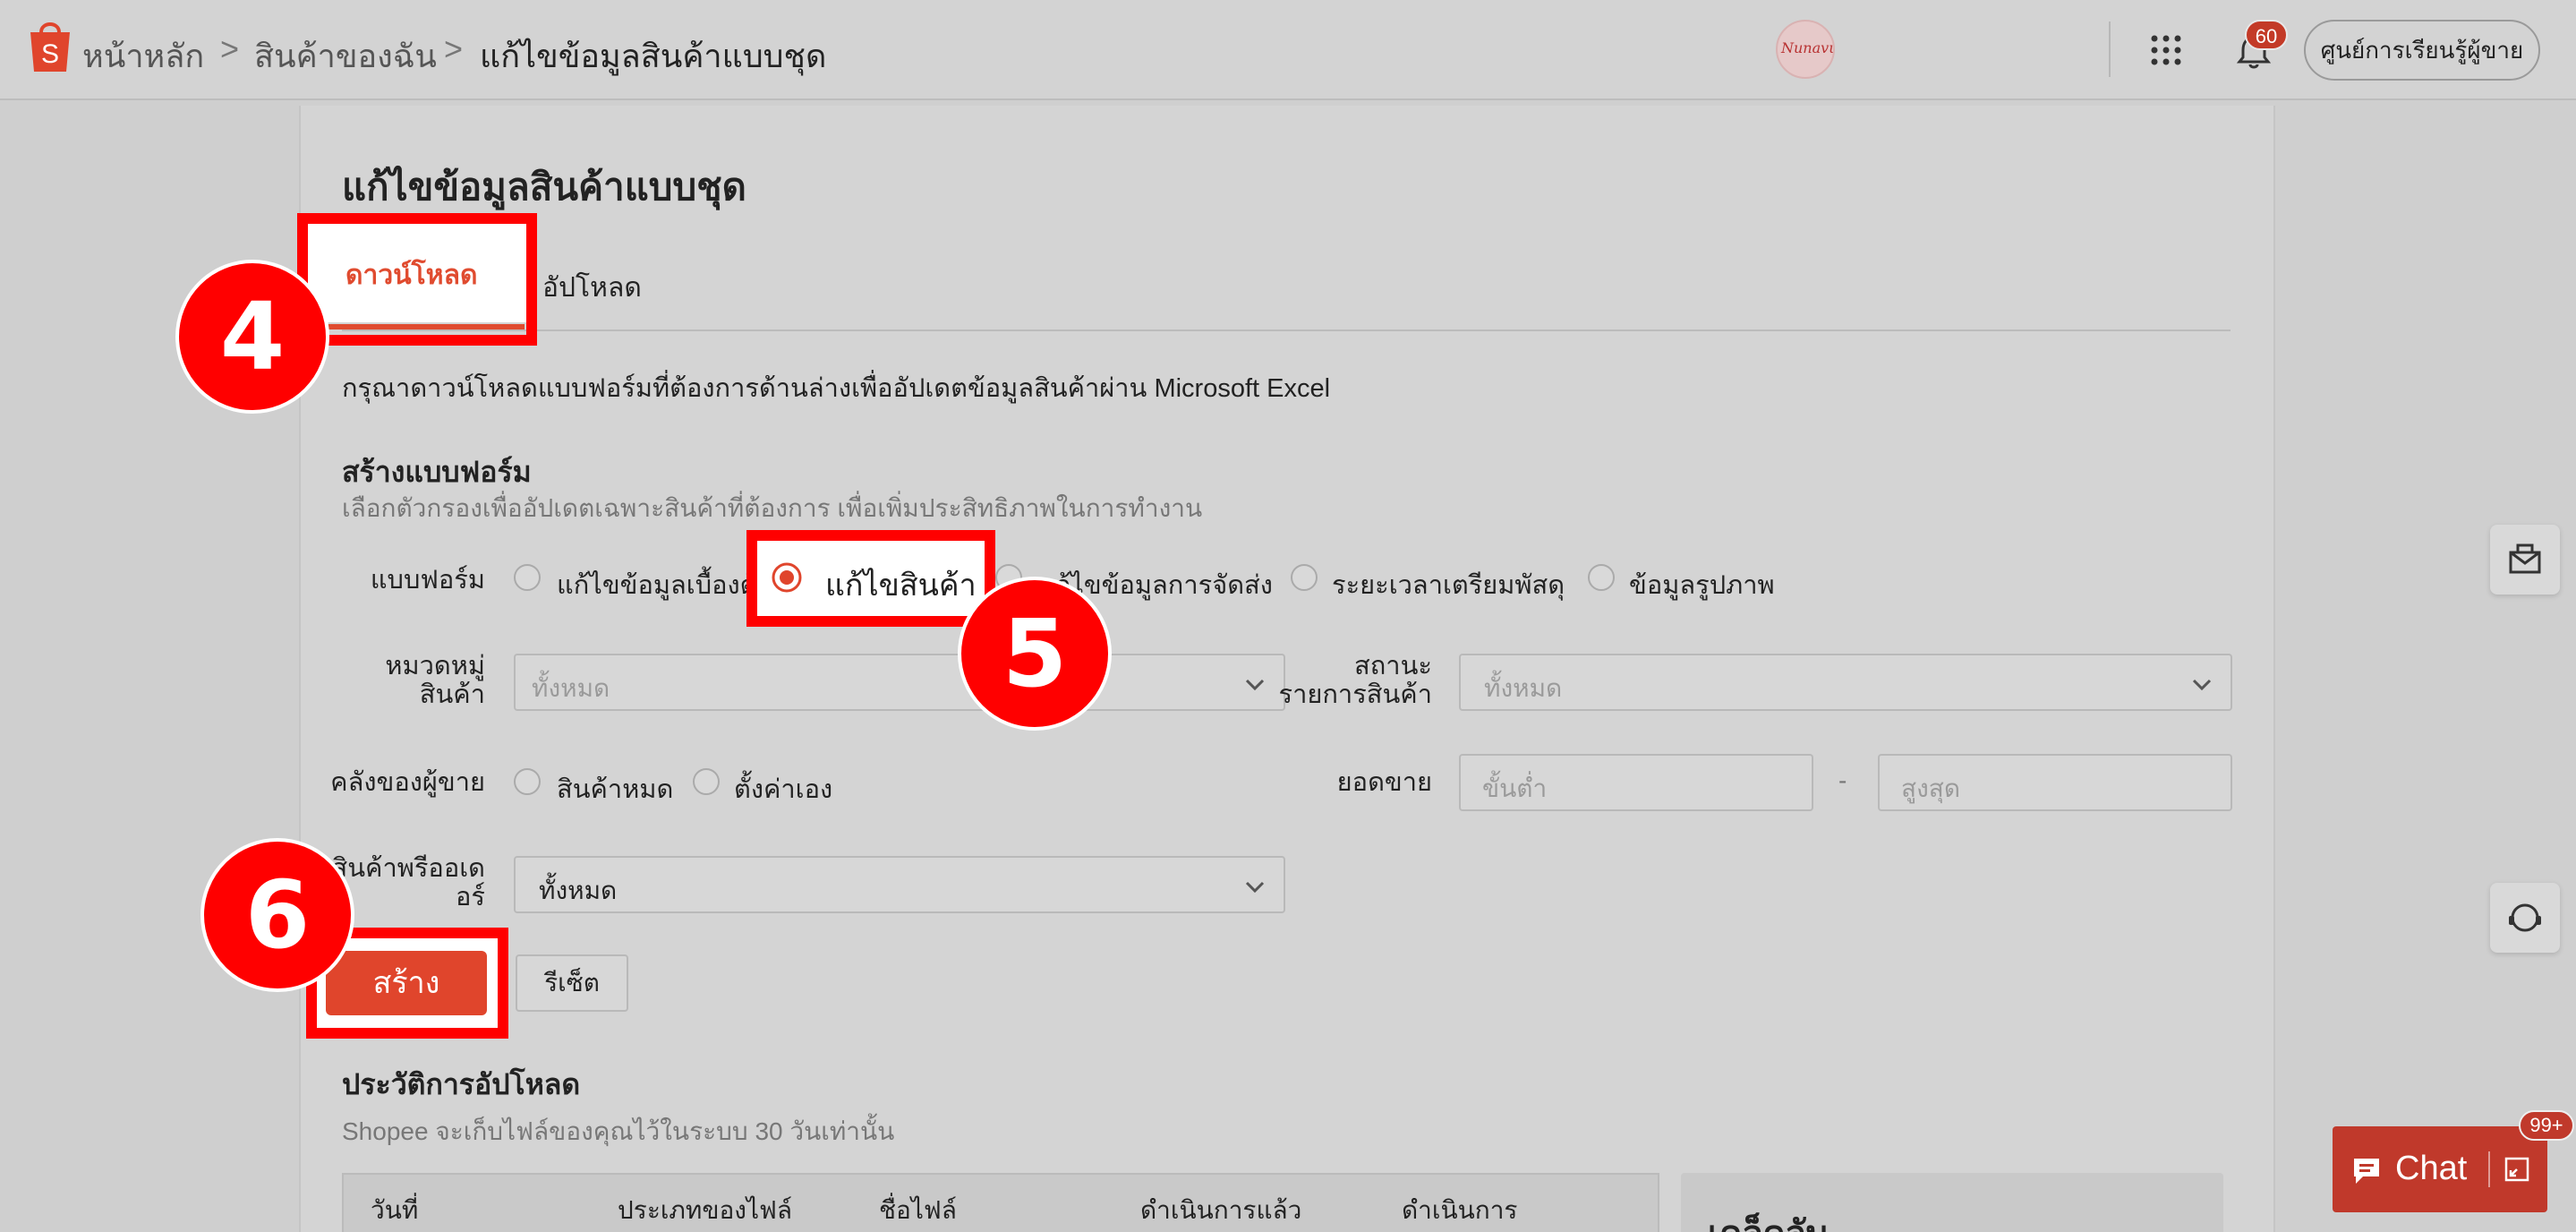 The height and width of the screenshot is (1232, 2576). Describe the element at coordinates (2546, 1125) in the screenshot. I see `chat-unread-badge: 99+` at that location.